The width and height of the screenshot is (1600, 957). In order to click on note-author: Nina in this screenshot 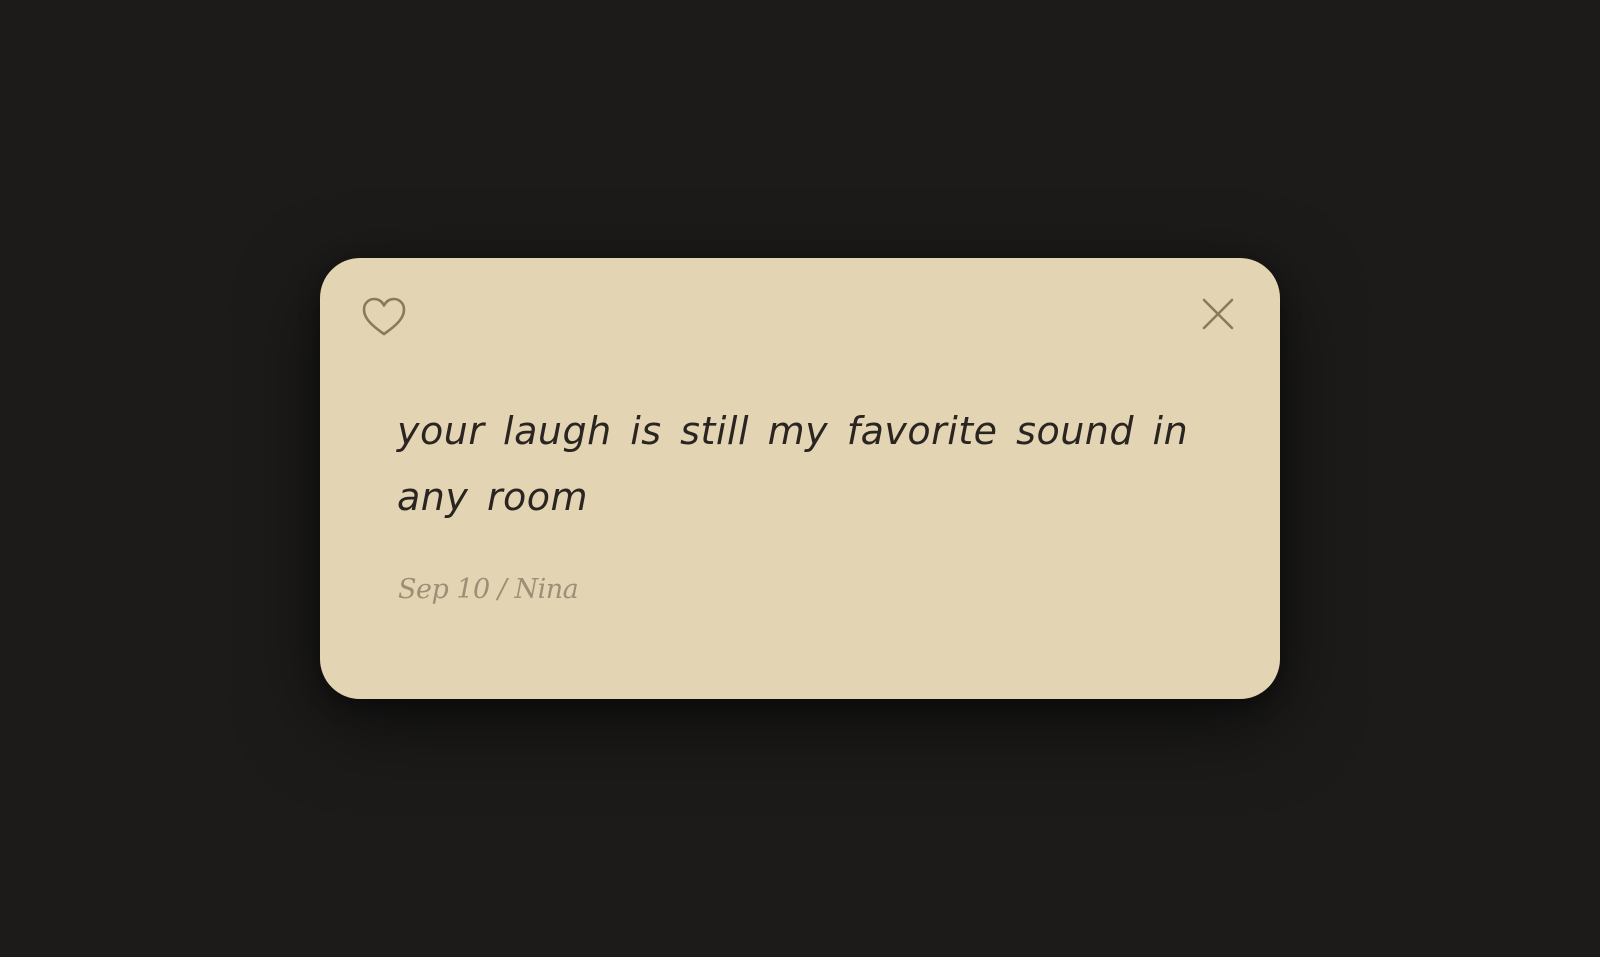, I will do `click(546, 589)`.